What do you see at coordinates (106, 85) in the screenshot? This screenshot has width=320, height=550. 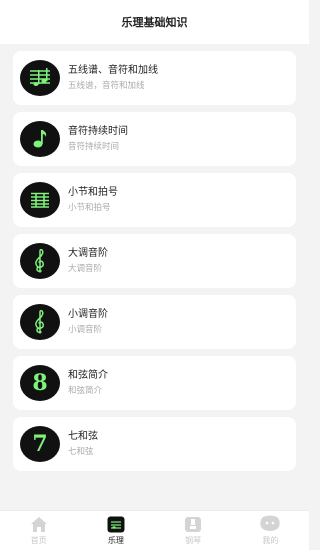 I see `lesson-subtitle: 五线谱，音符和加线` at bounding box center [106, 85].